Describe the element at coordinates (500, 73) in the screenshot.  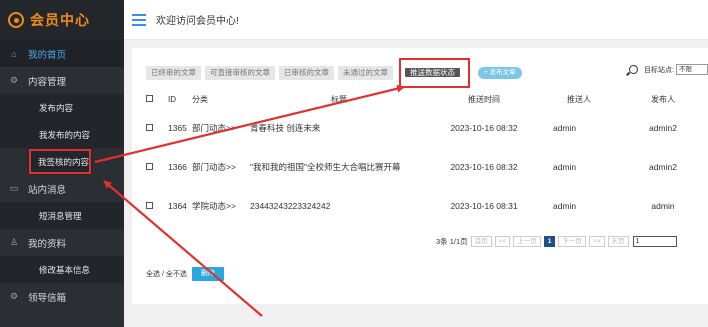
I see `publish-article-button: + 发布文章` at that location.